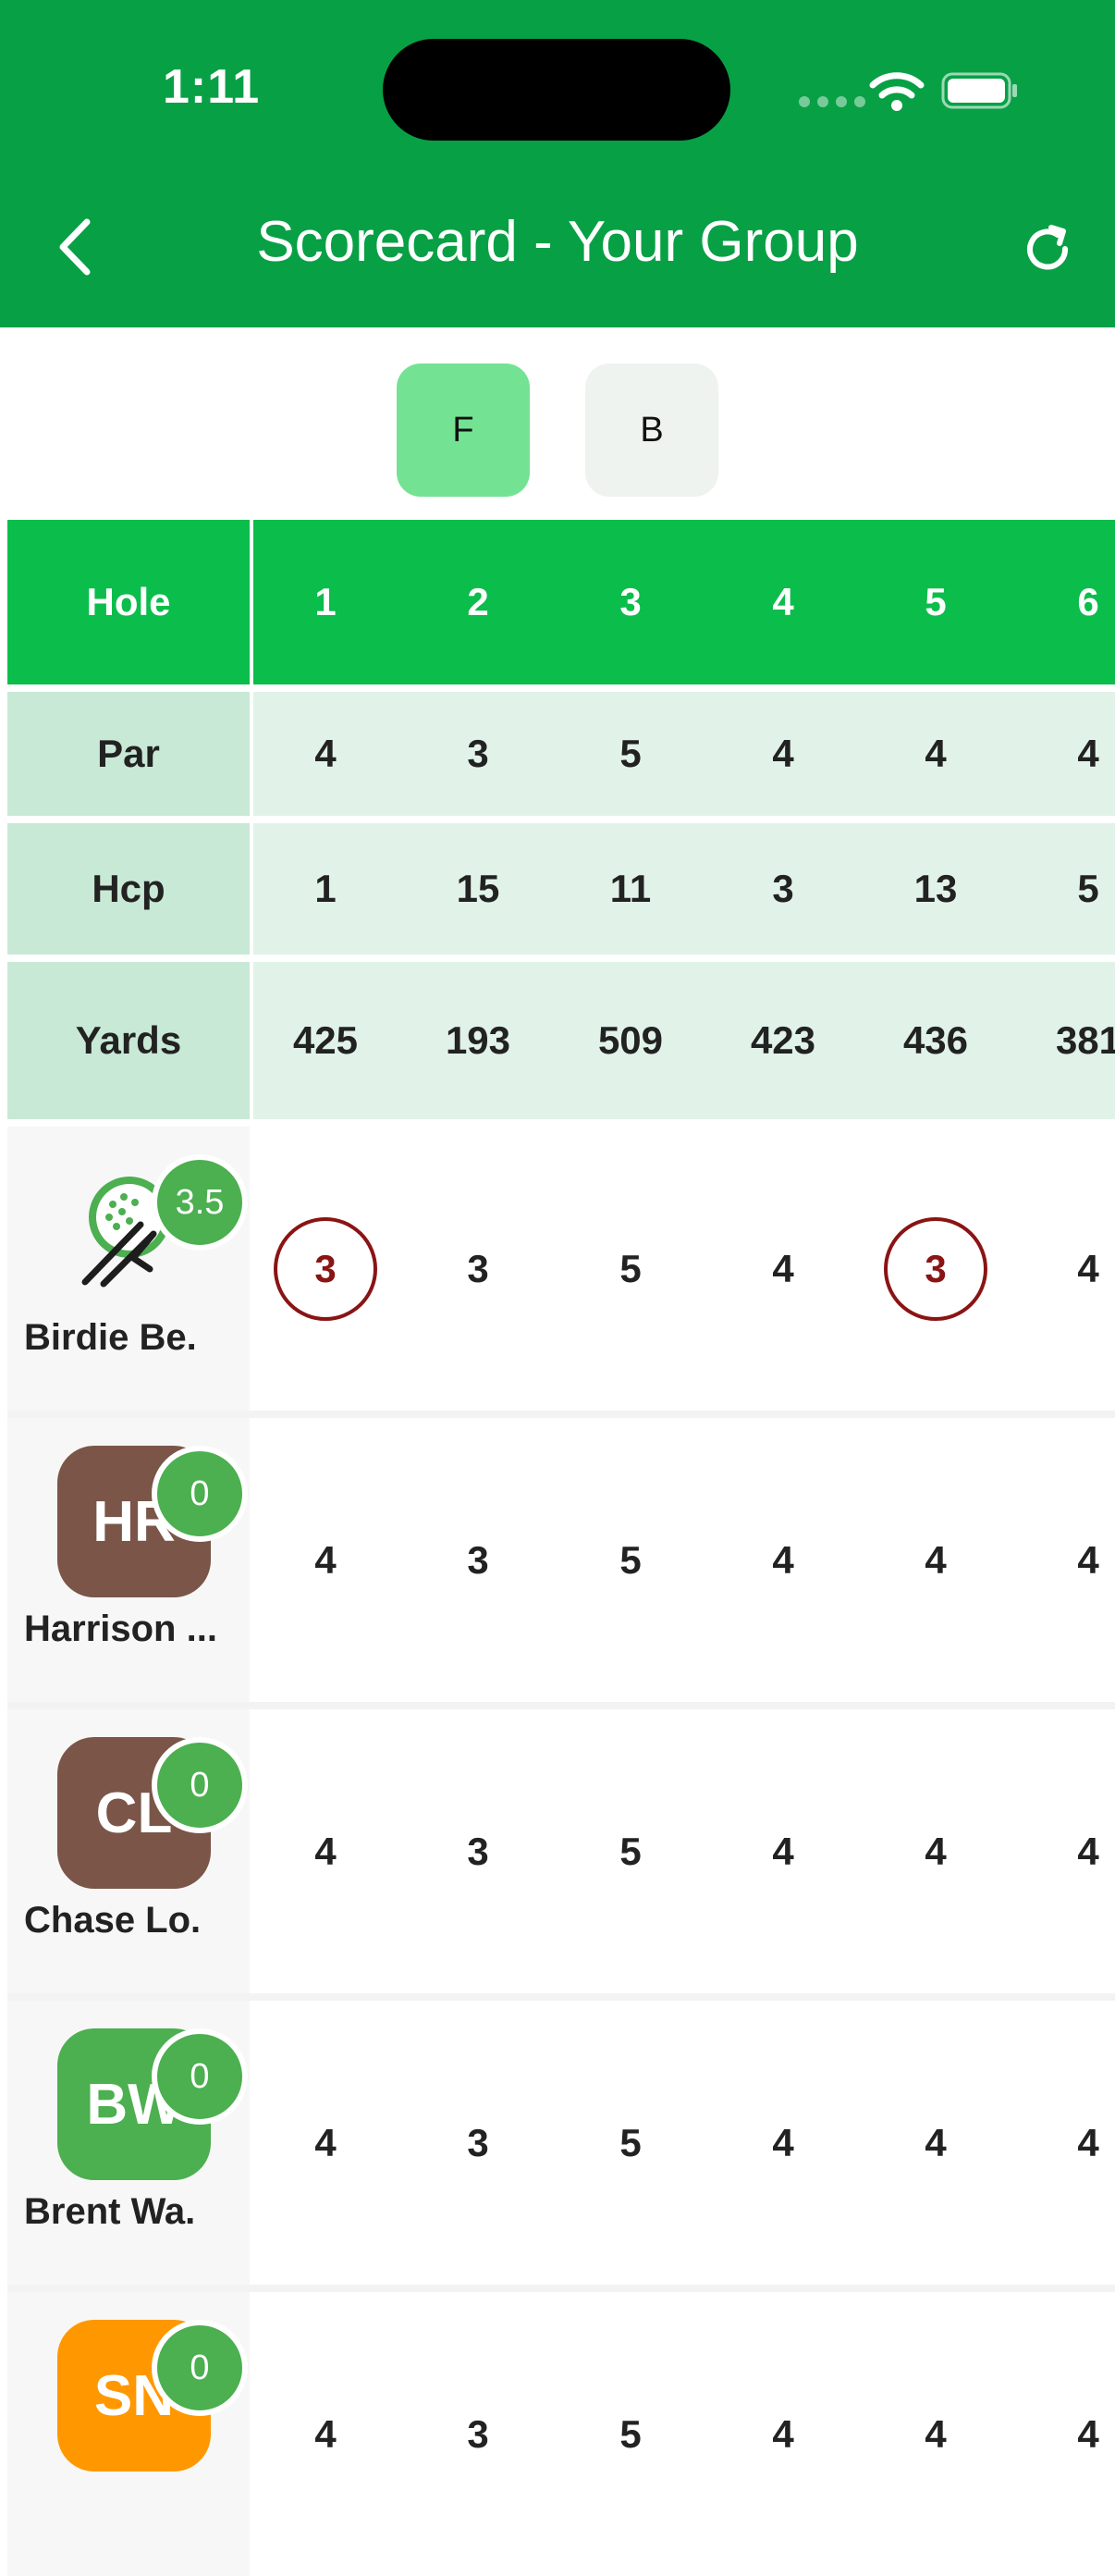 This screenshot has height=2576, width=1115. Describe the element at coordinates (897, 91) in the screenshot. I see `wifi-icon` at that location.